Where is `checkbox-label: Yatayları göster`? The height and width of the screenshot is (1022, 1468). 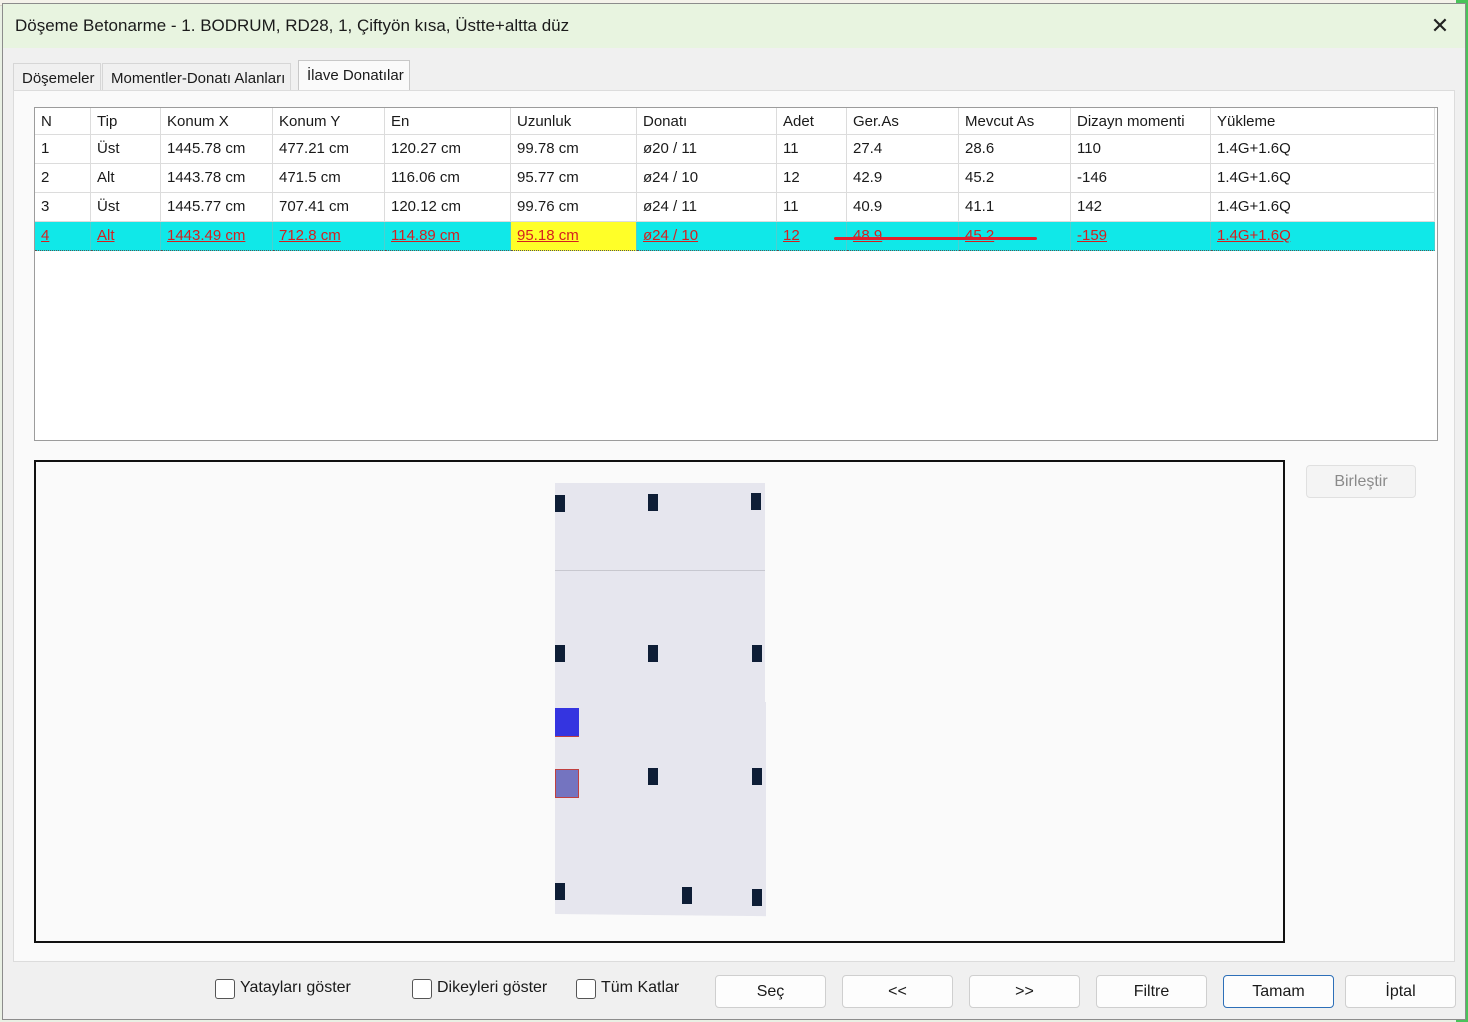
checkbox-label: Yatayları göster is located at coordinates (295, 987).